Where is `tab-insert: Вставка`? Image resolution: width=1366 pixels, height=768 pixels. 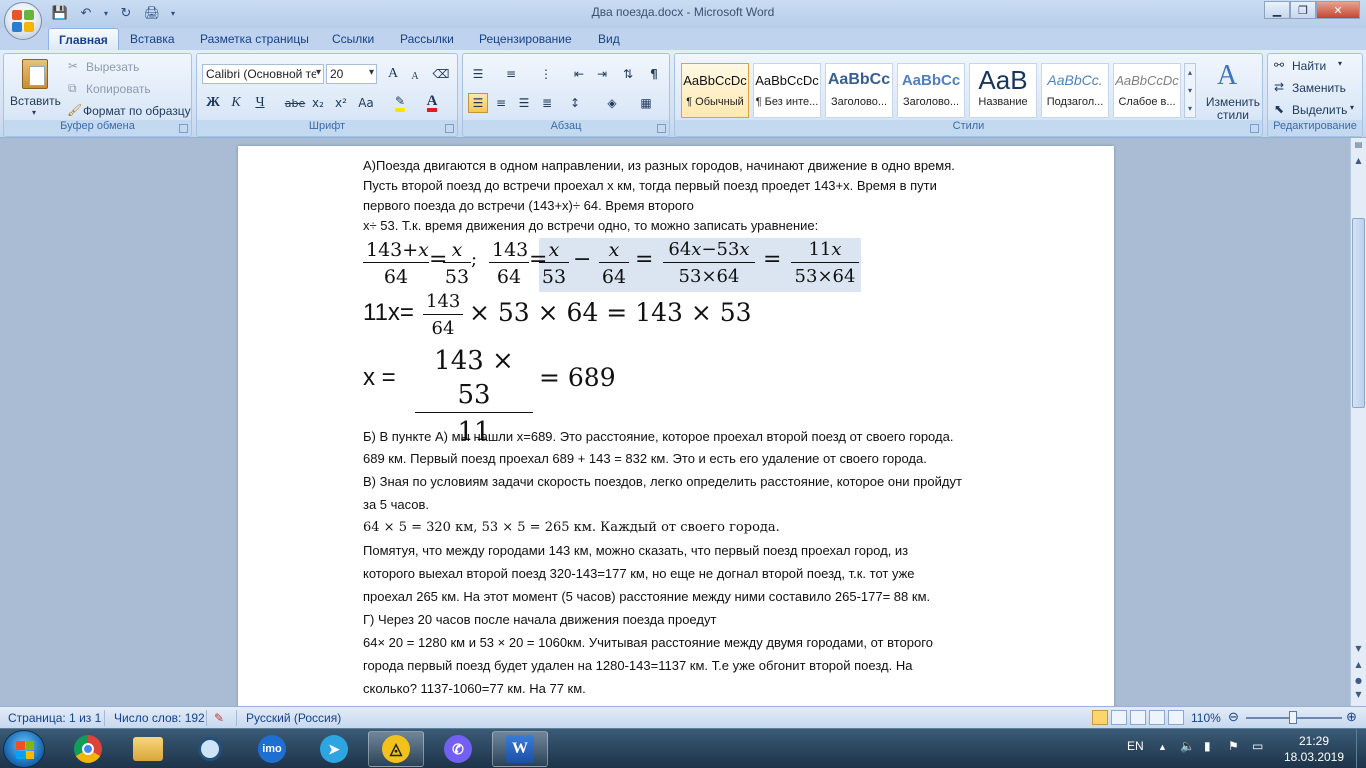 tab-insert: Вставка is located at coordinates (152, 39).